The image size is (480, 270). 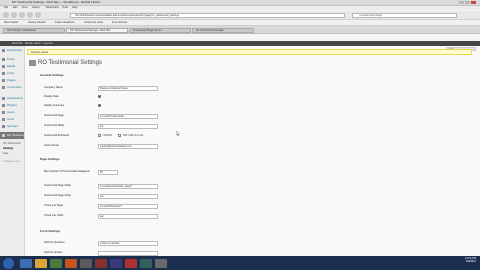 What do you see at coordinates (5, 153) in the screenshot?
I see `submenu-help: Help` at bounding box center [5, 153].